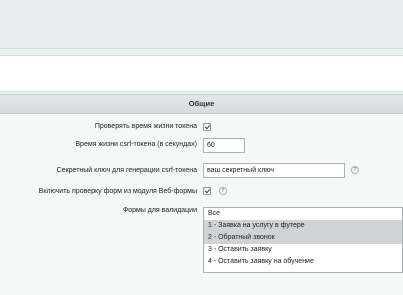  I want to click on enable-webforms-checkbox, so click(207, 191).